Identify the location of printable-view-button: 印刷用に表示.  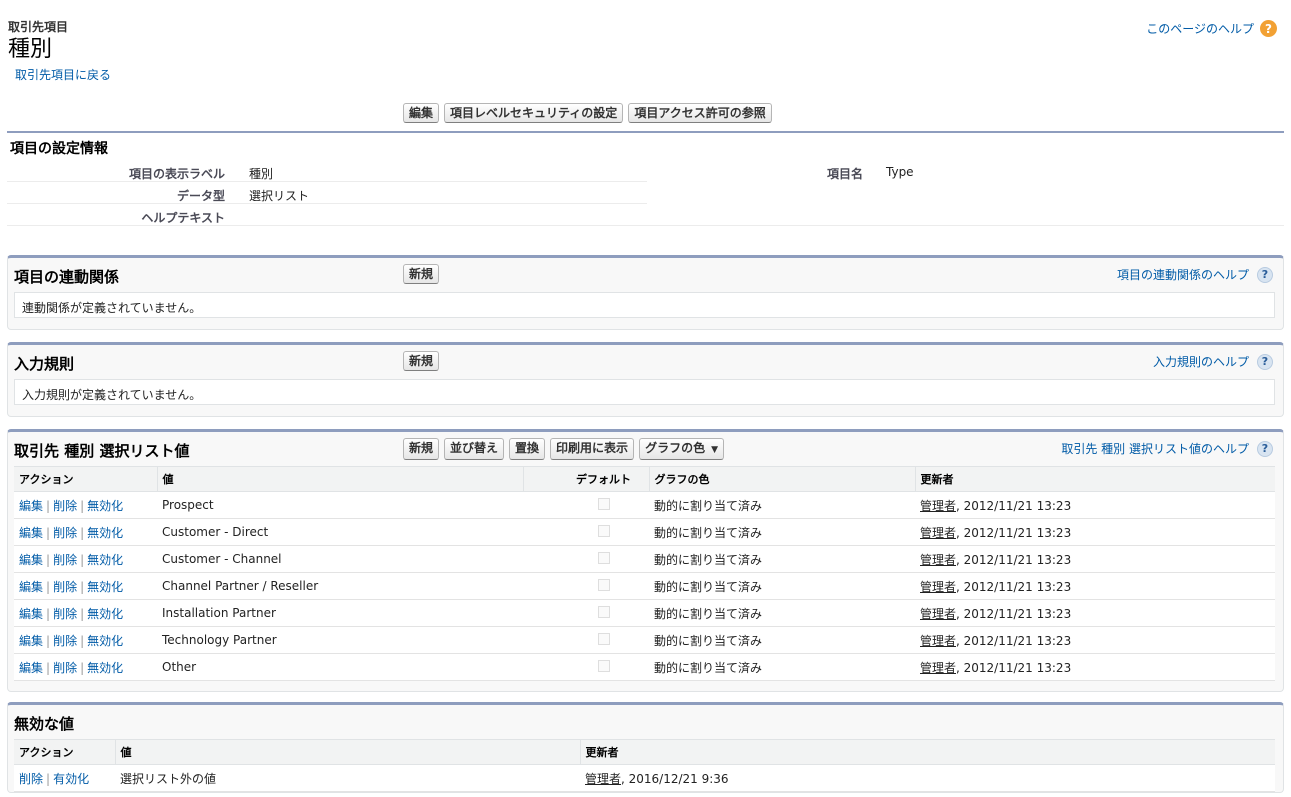
(592, 449).